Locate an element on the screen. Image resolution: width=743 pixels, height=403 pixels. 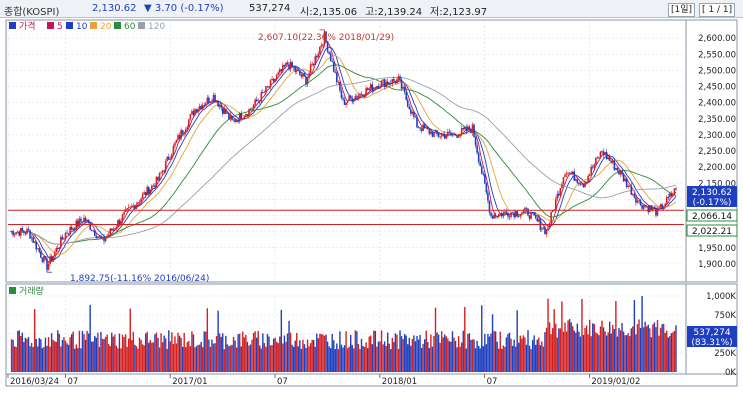
legend-ma20-swatch is located at coordinates (93, 25).